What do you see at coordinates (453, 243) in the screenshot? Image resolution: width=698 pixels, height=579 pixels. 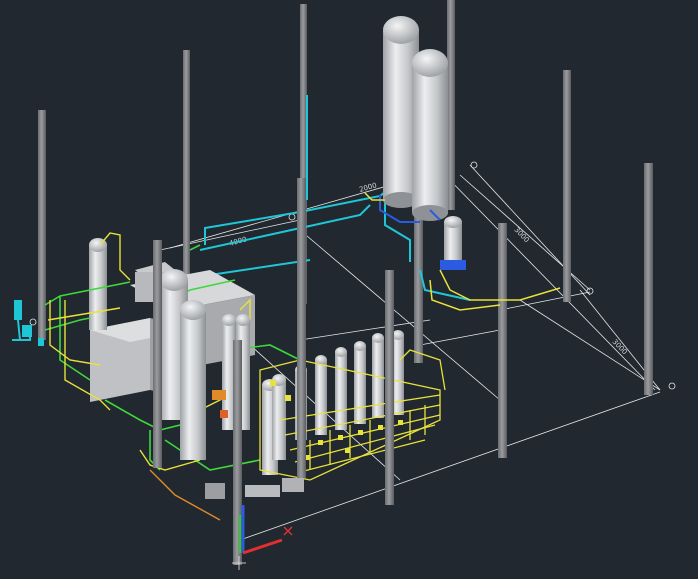 I see `small-vessel-right` at bounding box center [453, 243].